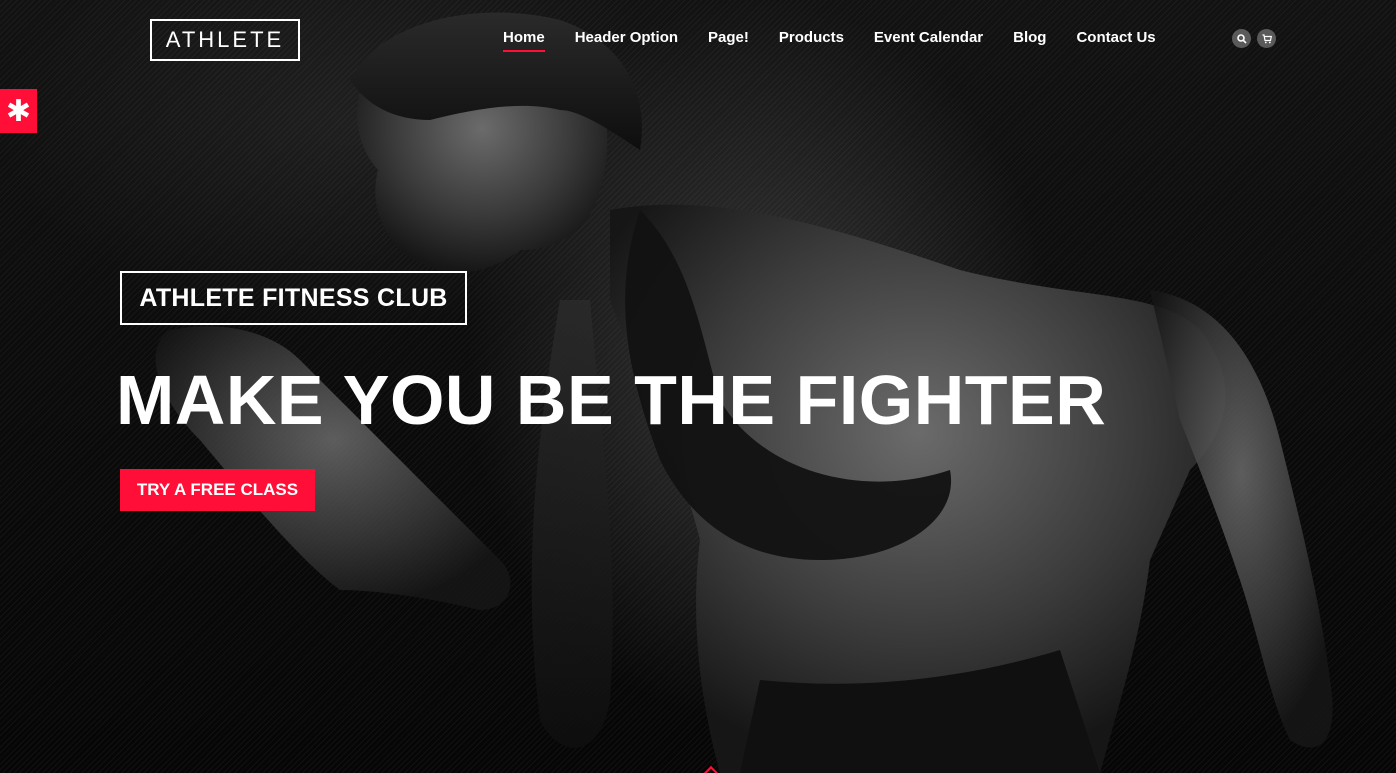  I want to click on side-settings-tab: ✱, so click(18, 111).